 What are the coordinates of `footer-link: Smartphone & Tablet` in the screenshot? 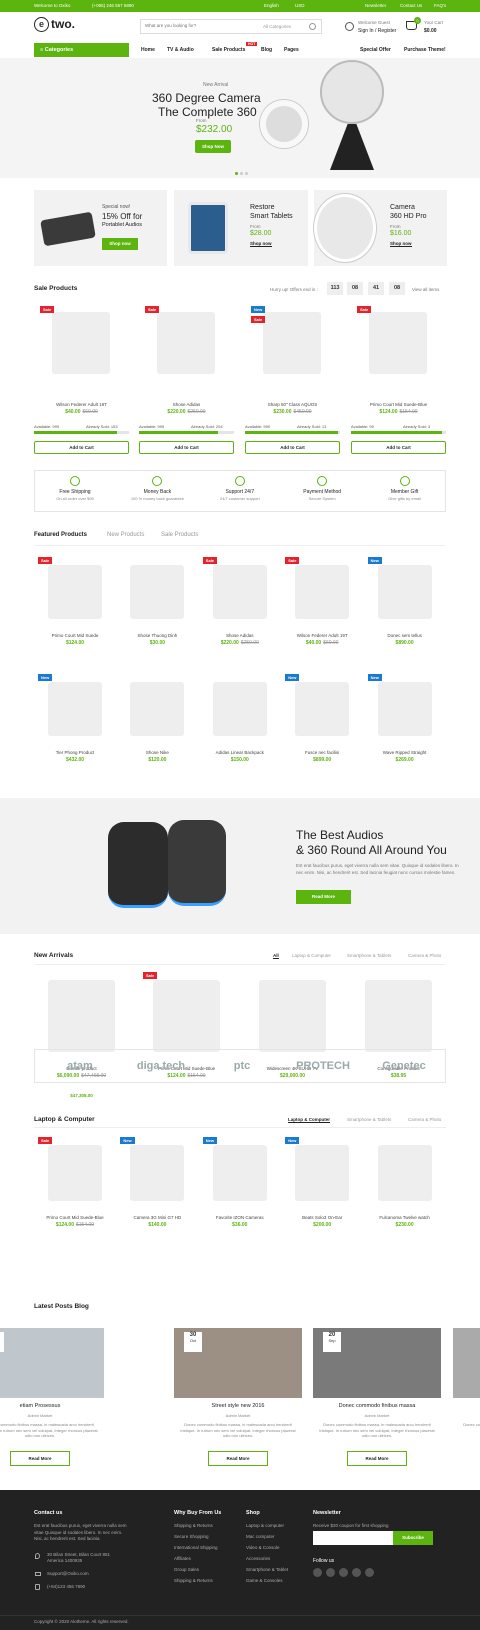 It's located at (267, 1569).